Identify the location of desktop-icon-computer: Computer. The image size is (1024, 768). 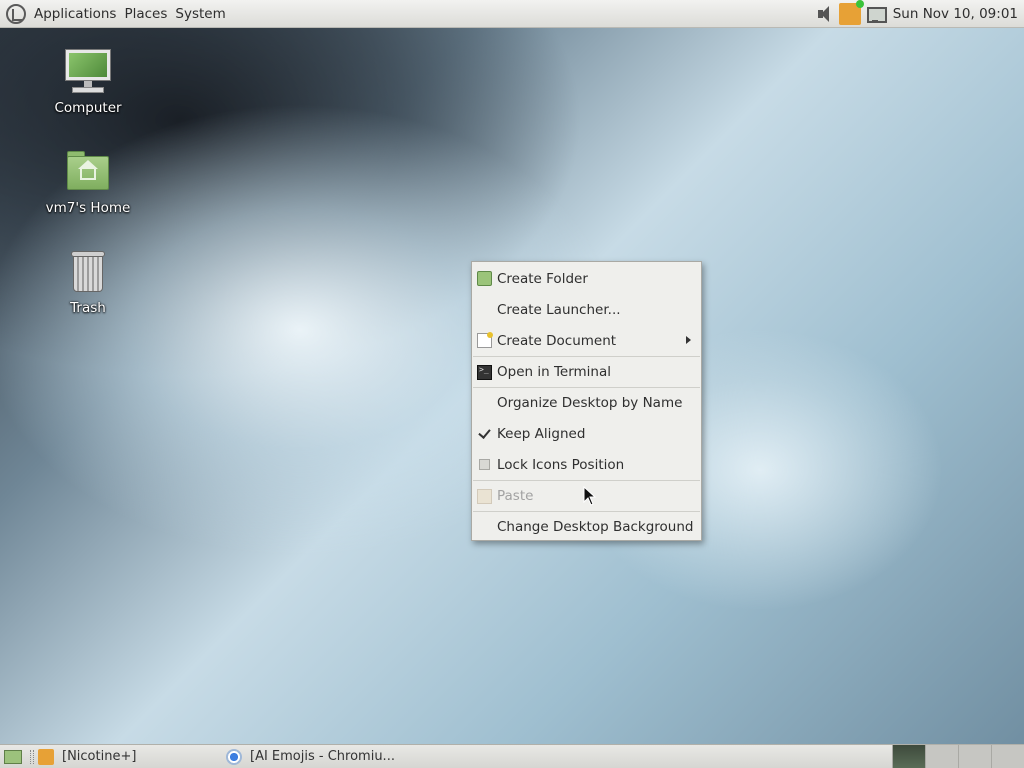
(88, 82).